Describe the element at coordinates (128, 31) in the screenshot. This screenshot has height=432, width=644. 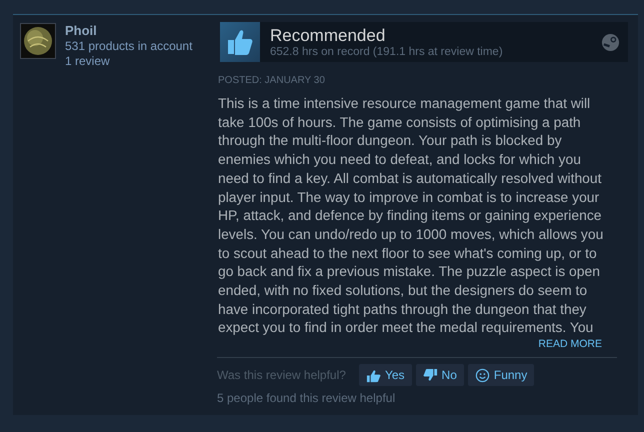
I see `reviewer-name: Phoil` at that location.